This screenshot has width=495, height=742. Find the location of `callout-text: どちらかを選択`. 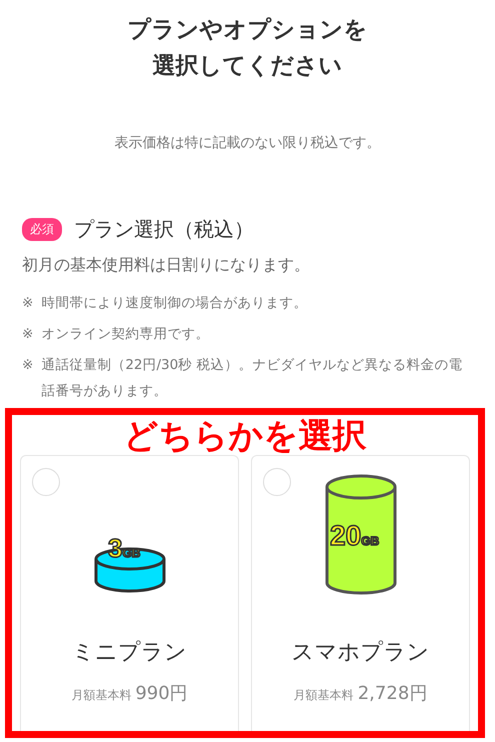

callout-text: どちらかを選択 is located at coordinates (245, 436).